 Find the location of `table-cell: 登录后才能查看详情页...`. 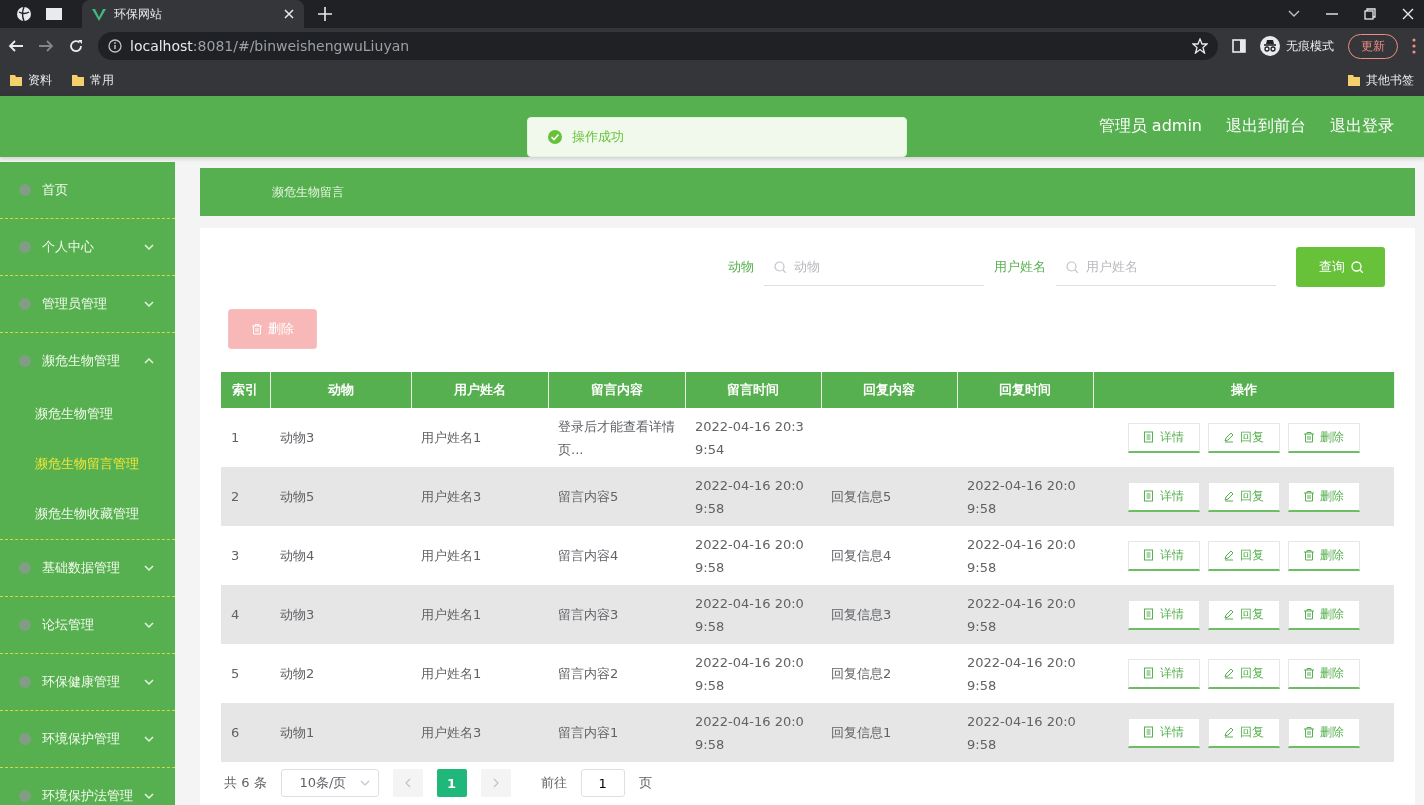

table-cell: 登录后才能查看详情页... is located at coordinates (616, 437).